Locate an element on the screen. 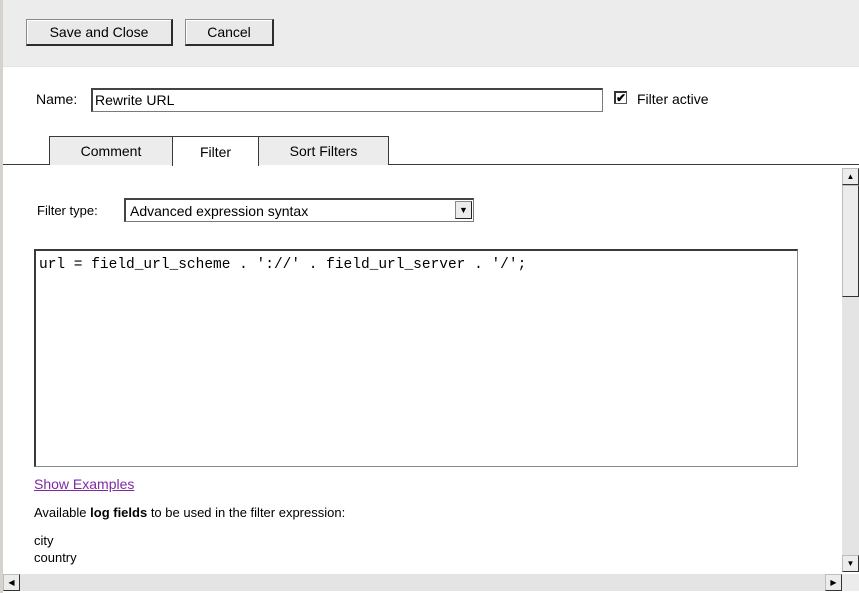  help-bold: log fields is located at coordinates (119, 512).